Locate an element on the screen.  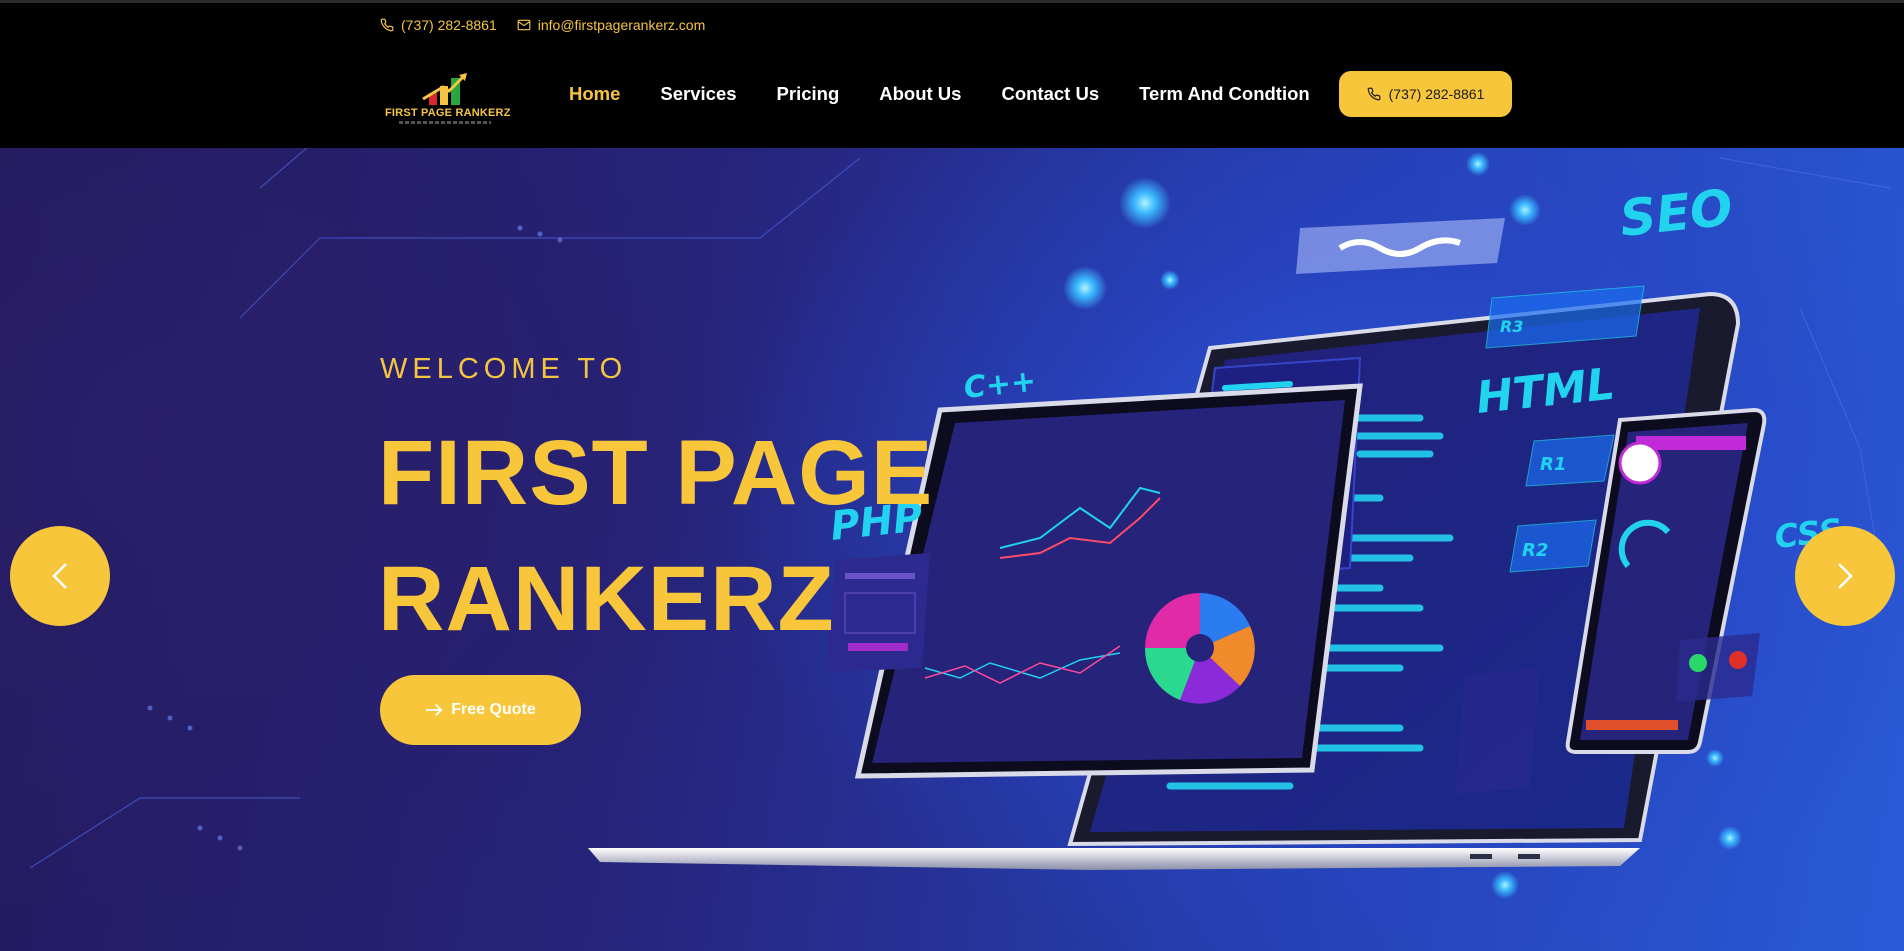
header-email-link: info@firstpagerankerz.com is located at coordinates (611, 25).